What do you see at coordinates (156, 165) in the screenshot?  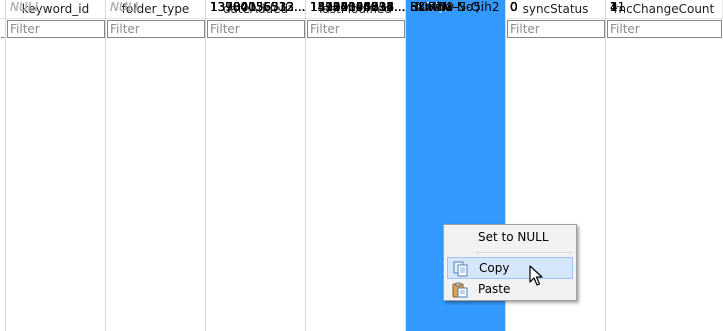 I see `table-cell-folder-type` at bounding box center [156, 165].